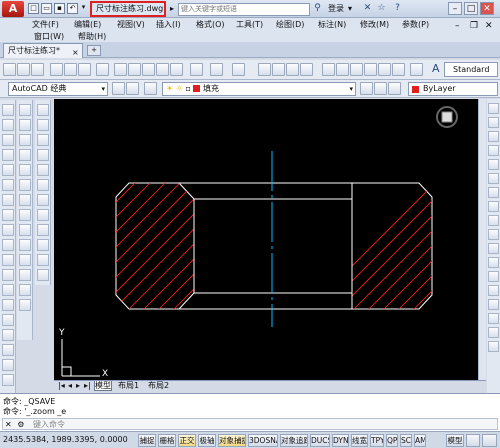 This screenshot has height=448, width=500. What do you see at coordinates (43, 125) in the screenshot?
I see `copy-object-icon` at bounding box center [43, 125].